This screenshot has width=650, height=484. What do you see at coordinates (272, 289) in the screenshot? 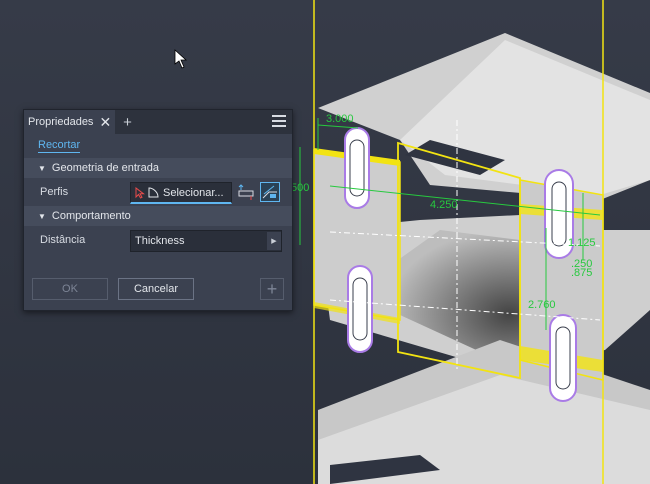
I see `apply-plus-button: +` at bounding box center [272, 289].